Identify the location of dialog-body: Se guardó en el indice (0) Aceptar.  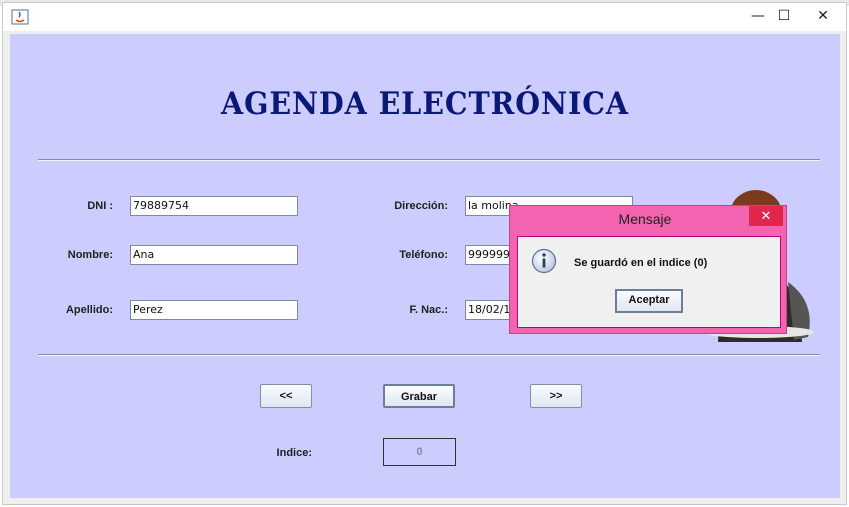
(649, 282).